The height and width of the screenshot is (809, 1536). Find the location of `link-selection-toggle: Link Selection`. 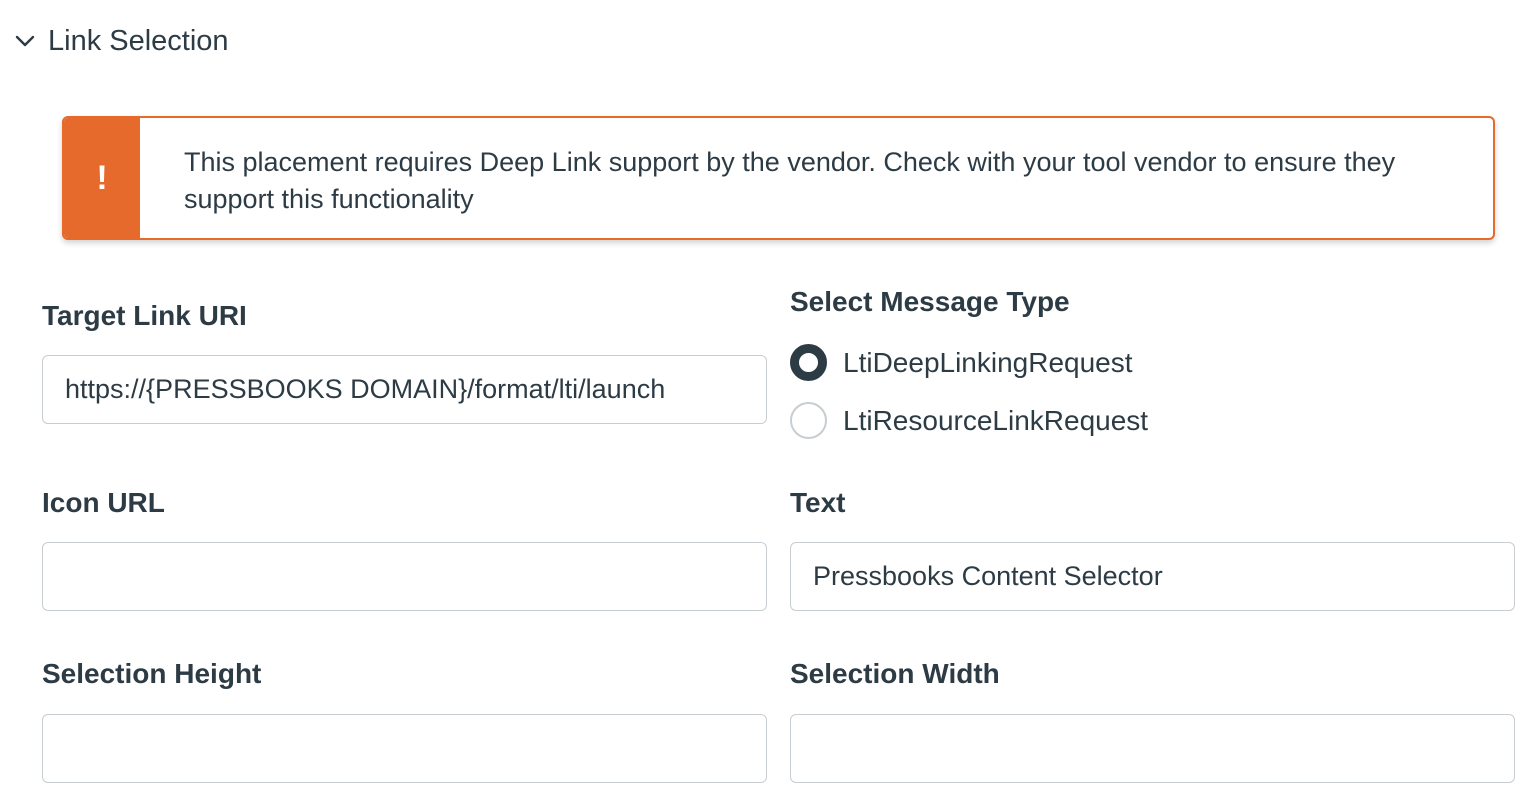

link-selection-toggle: Link Selection is located at coordinates (121, 41).